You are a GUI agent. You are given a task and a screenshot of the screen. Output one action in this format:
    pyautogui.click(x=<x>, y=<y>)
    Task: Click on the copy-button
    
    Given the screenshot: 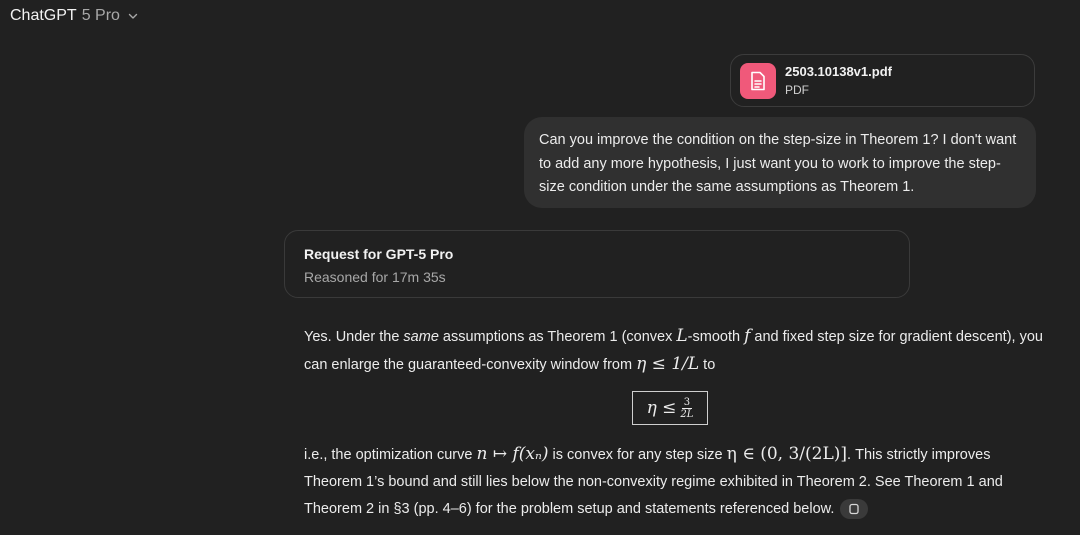 What is the action you would take?
    pyautogui.click(x=854, y=509)
    